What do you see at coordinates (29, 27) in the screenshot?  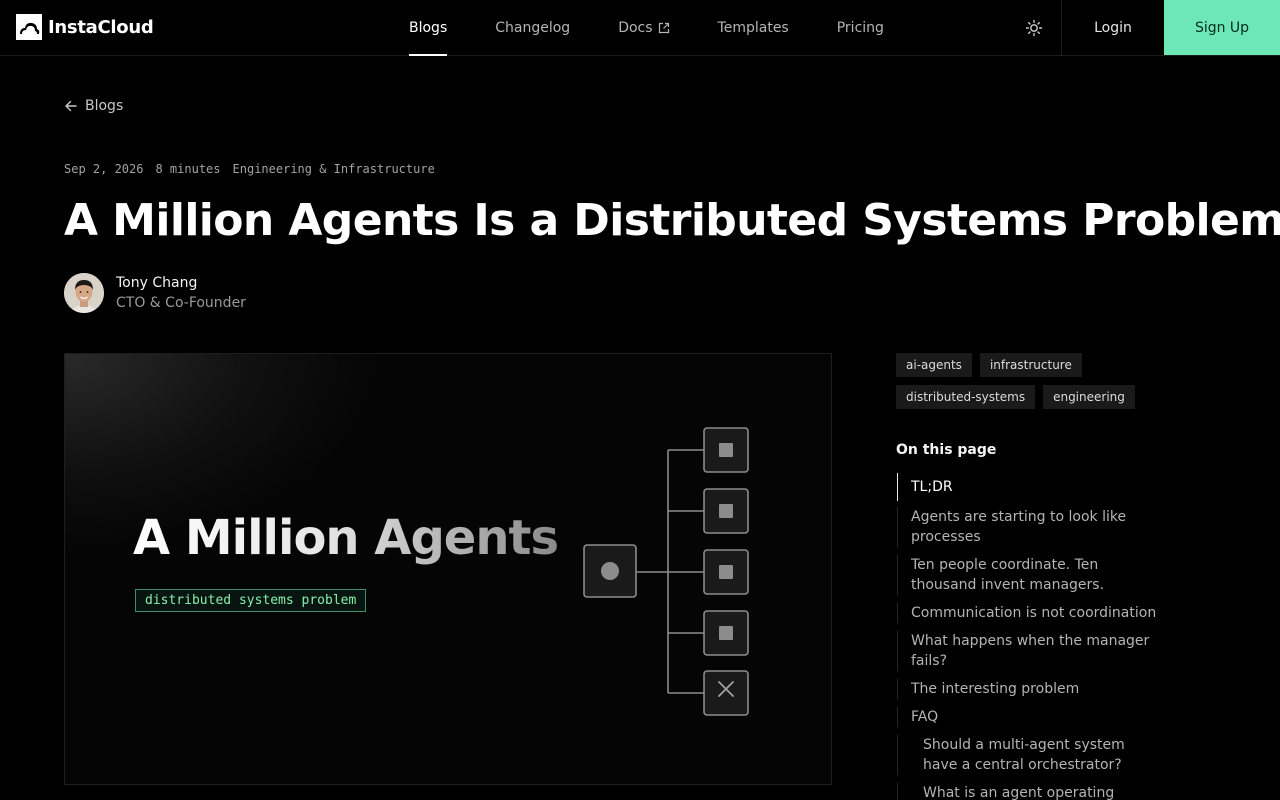 I see `cloud-logo-icon` at bounding box center [29, 27].